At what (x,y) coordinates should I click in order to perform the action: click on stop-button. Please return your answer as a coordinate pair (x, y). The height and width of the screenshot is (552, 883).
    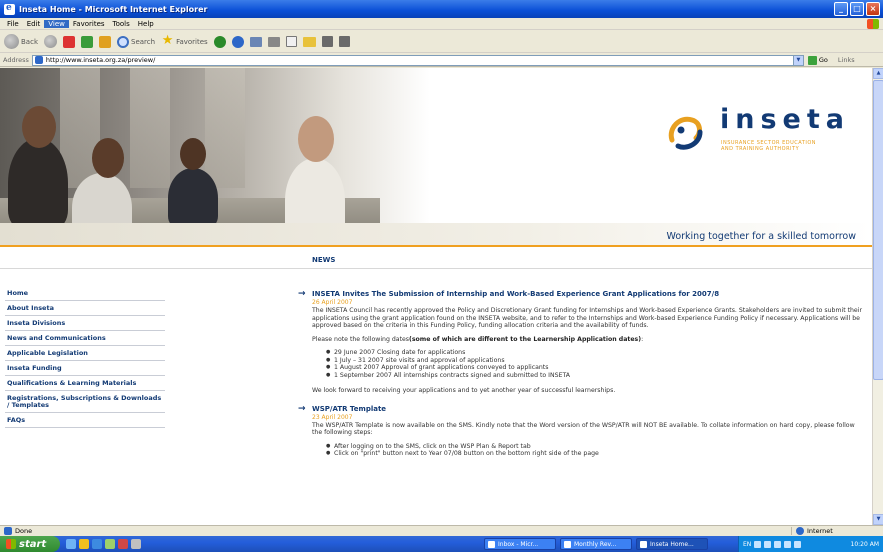
    Looking at the image, I should click on (69, 41).